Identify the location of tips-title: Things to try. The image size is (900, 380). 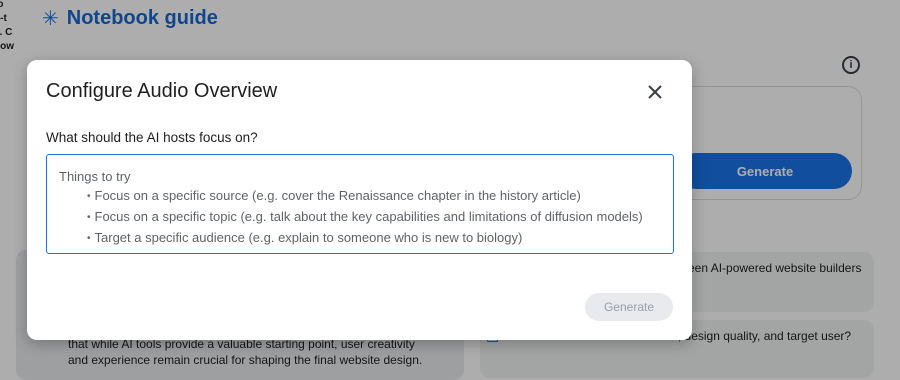
(95, 176).